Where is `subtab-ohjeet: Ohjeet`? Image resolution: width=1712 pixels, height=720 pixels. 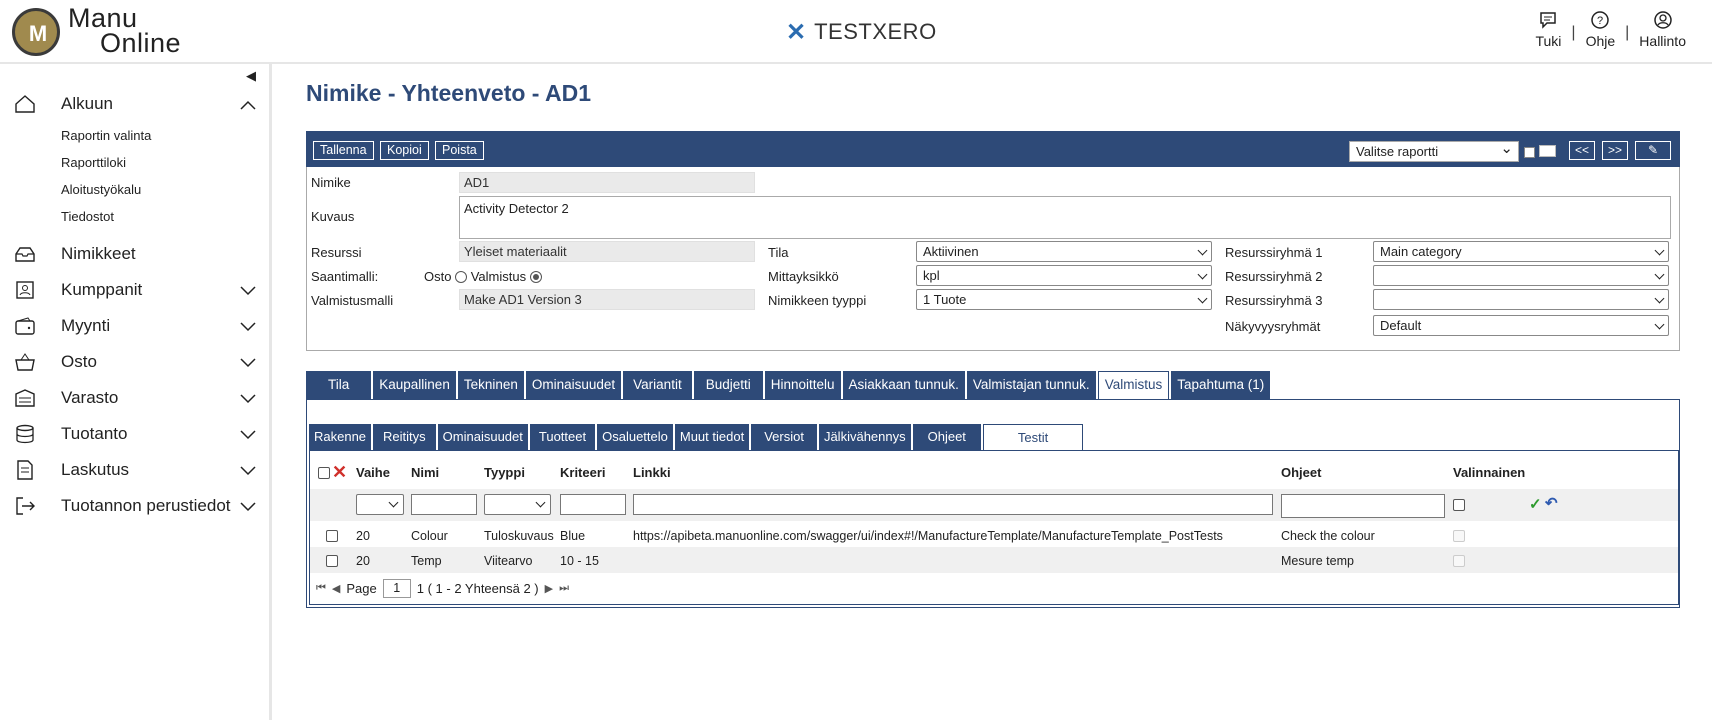 subtab-ohjeet: Ohjeet is located at coordinates (946, 437).